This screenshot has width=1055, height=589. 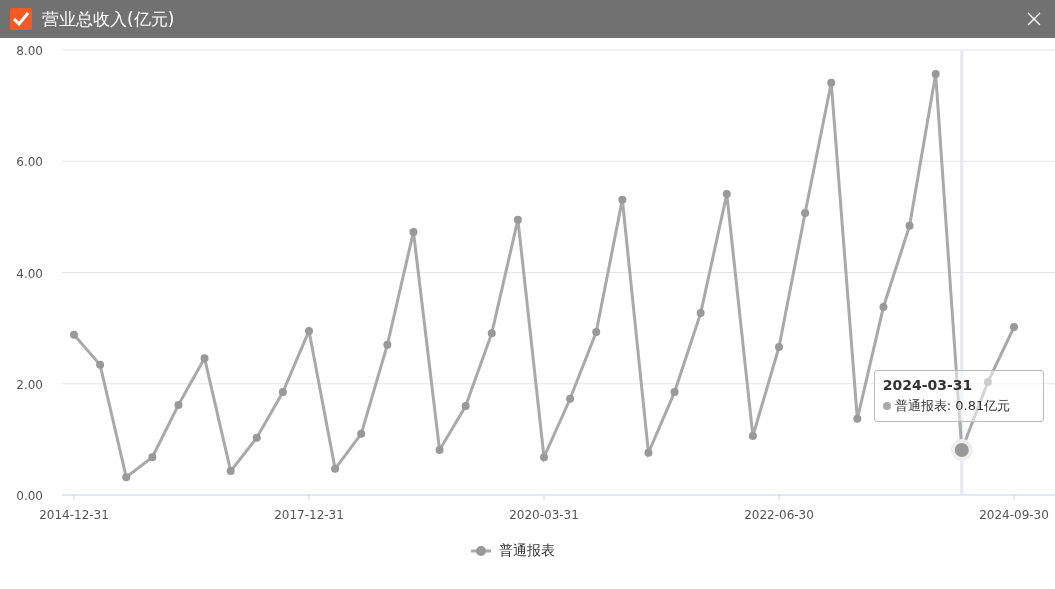 What do you see at coordinates (779, 515) in the screenshot?
I see `x-axis-label: 2022-06-30` at bounding box center [779, 515].